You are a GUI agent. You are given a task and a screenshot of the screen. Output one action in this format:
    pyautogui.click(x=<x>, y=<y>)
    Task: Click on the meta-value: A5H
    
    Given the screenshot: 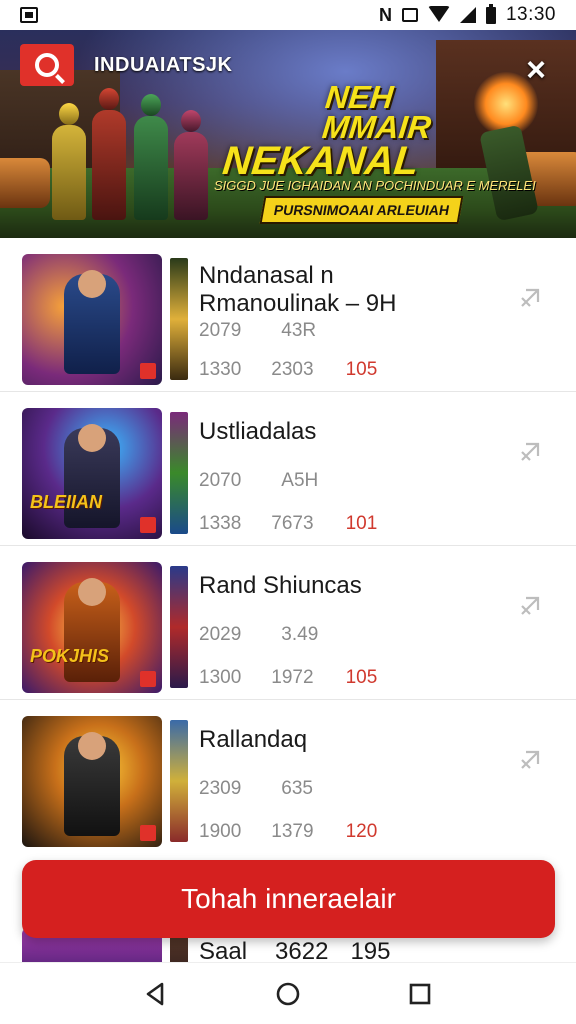 What is the action you would take?
    pyautogui.click(x=300, y=480)
    